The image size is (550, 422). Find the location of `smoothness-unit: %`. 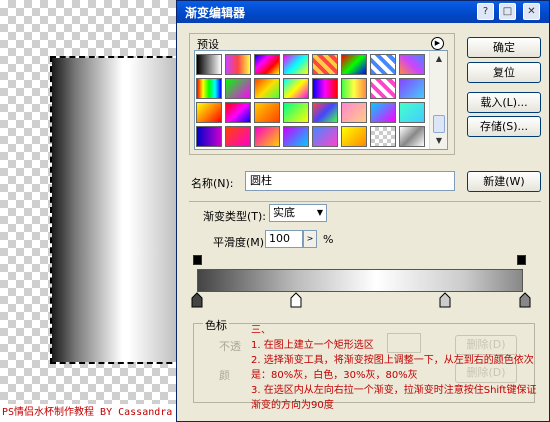

smoothness-unit: % is located at coordinates (328, 239).